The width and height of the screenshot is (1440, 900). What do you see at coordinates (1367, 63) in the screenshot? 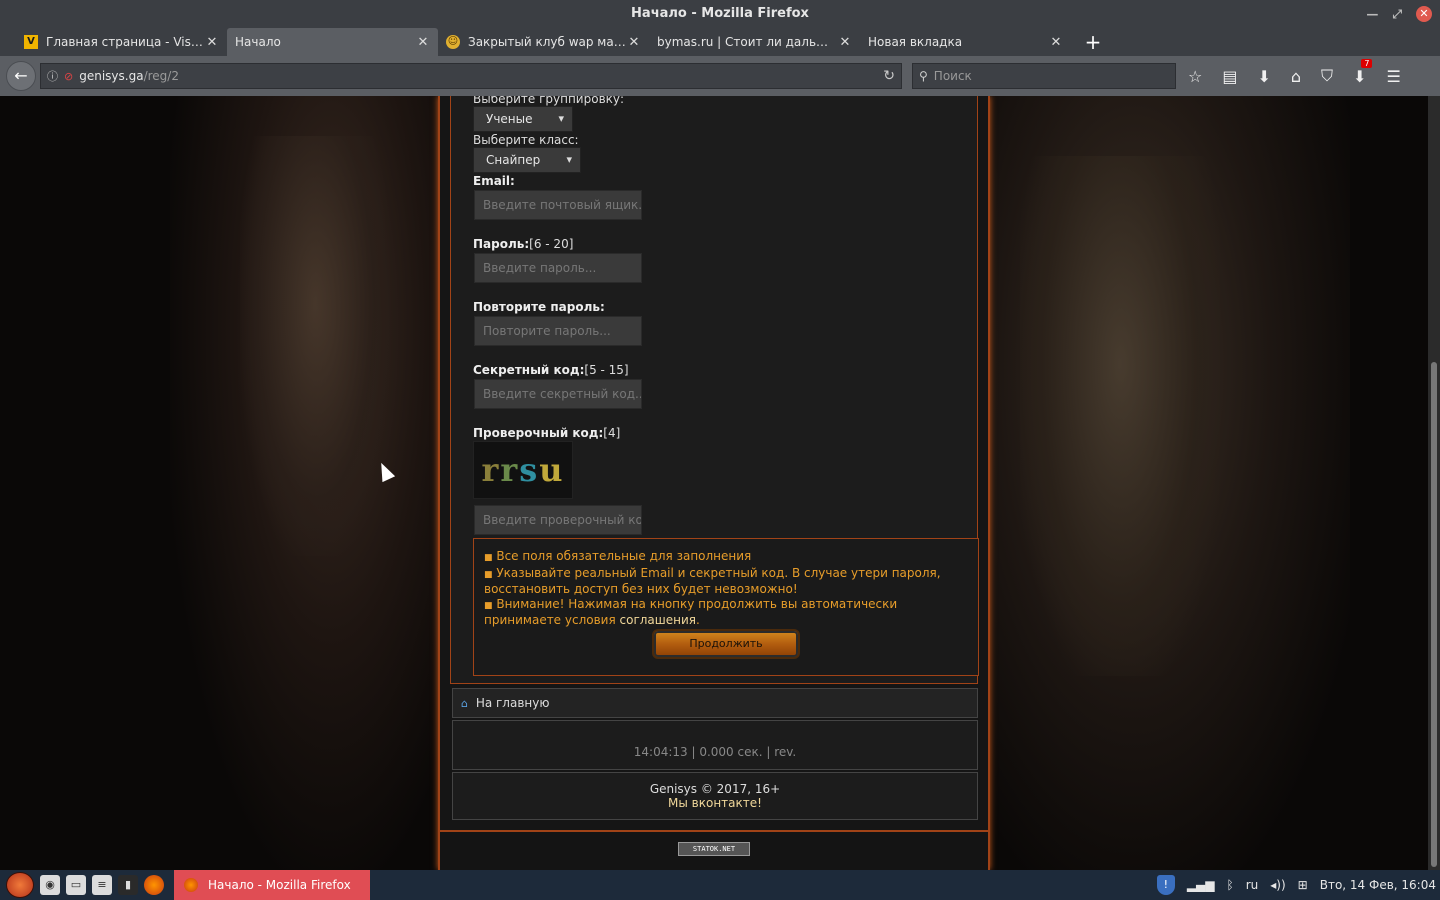
I see `addon-badge: 7` at bounding box center [1367, 63].